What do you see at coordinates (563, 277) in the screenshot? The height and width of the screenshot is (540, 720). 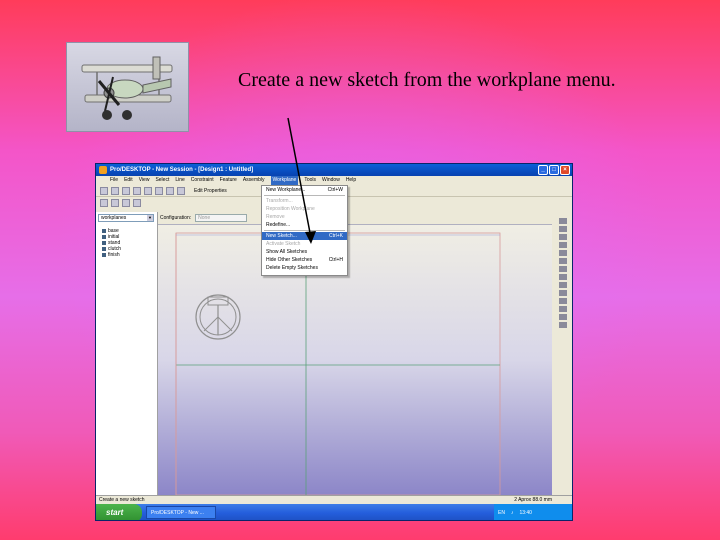 I see `dimension-tool-icon` at bounding box center [563, 277].